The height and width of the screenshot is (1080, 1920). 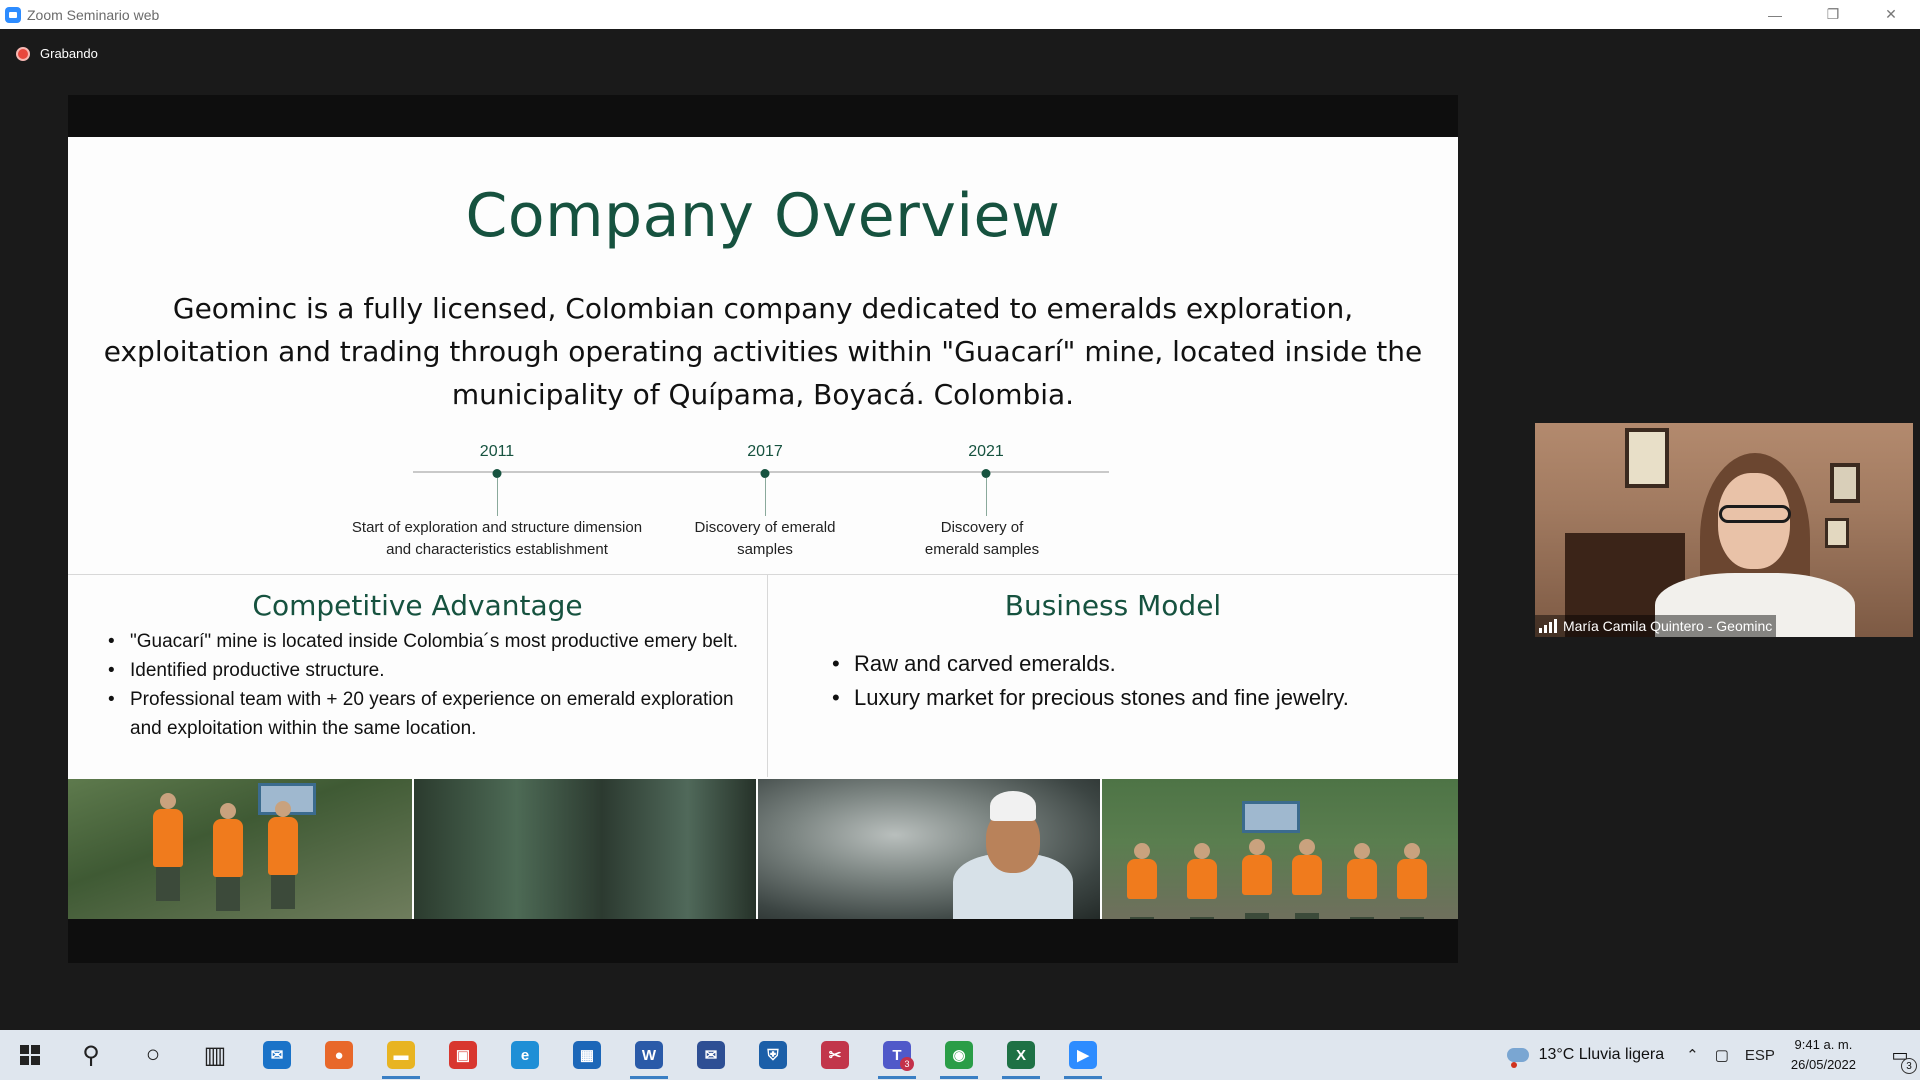 I want to click on edge-icon: e, so click(x=525, y=1055).